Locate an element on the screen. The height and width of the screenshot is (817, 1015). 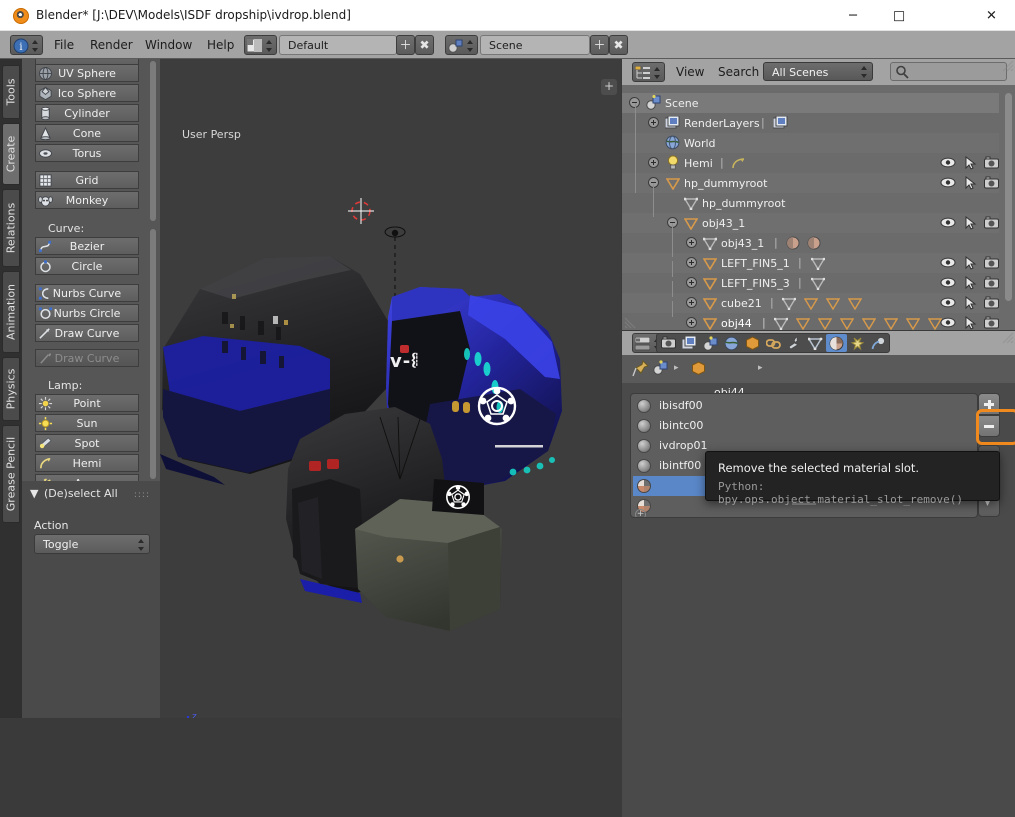
object-cube-icon is located at coordinates (699, 368).